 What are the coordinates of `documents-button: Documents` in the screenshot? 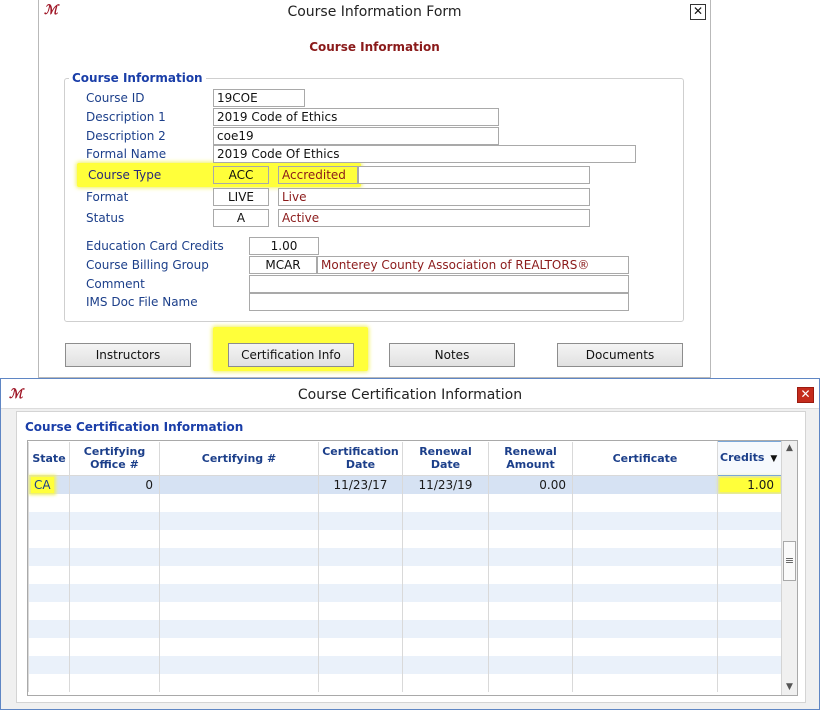 It's located at (620, 355).